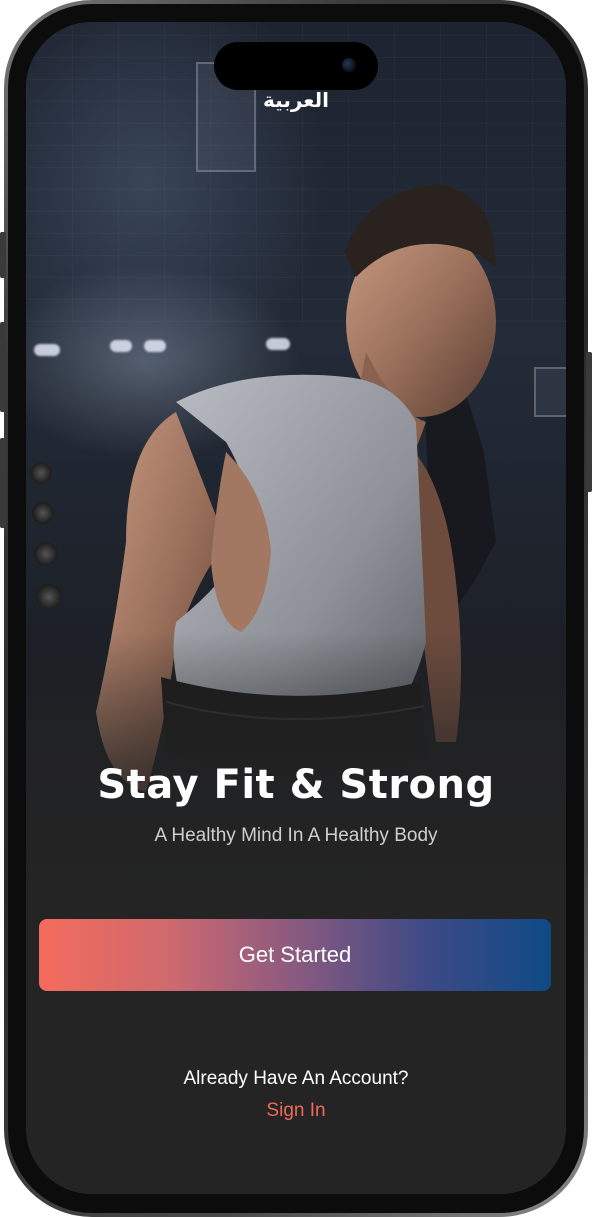 The width and height of the screenshot is (592, 1217). What do you see at coordinates (295, 955) in the screenshot?
I see `get-started-button: Get Started` at bounding box center [295, 955].